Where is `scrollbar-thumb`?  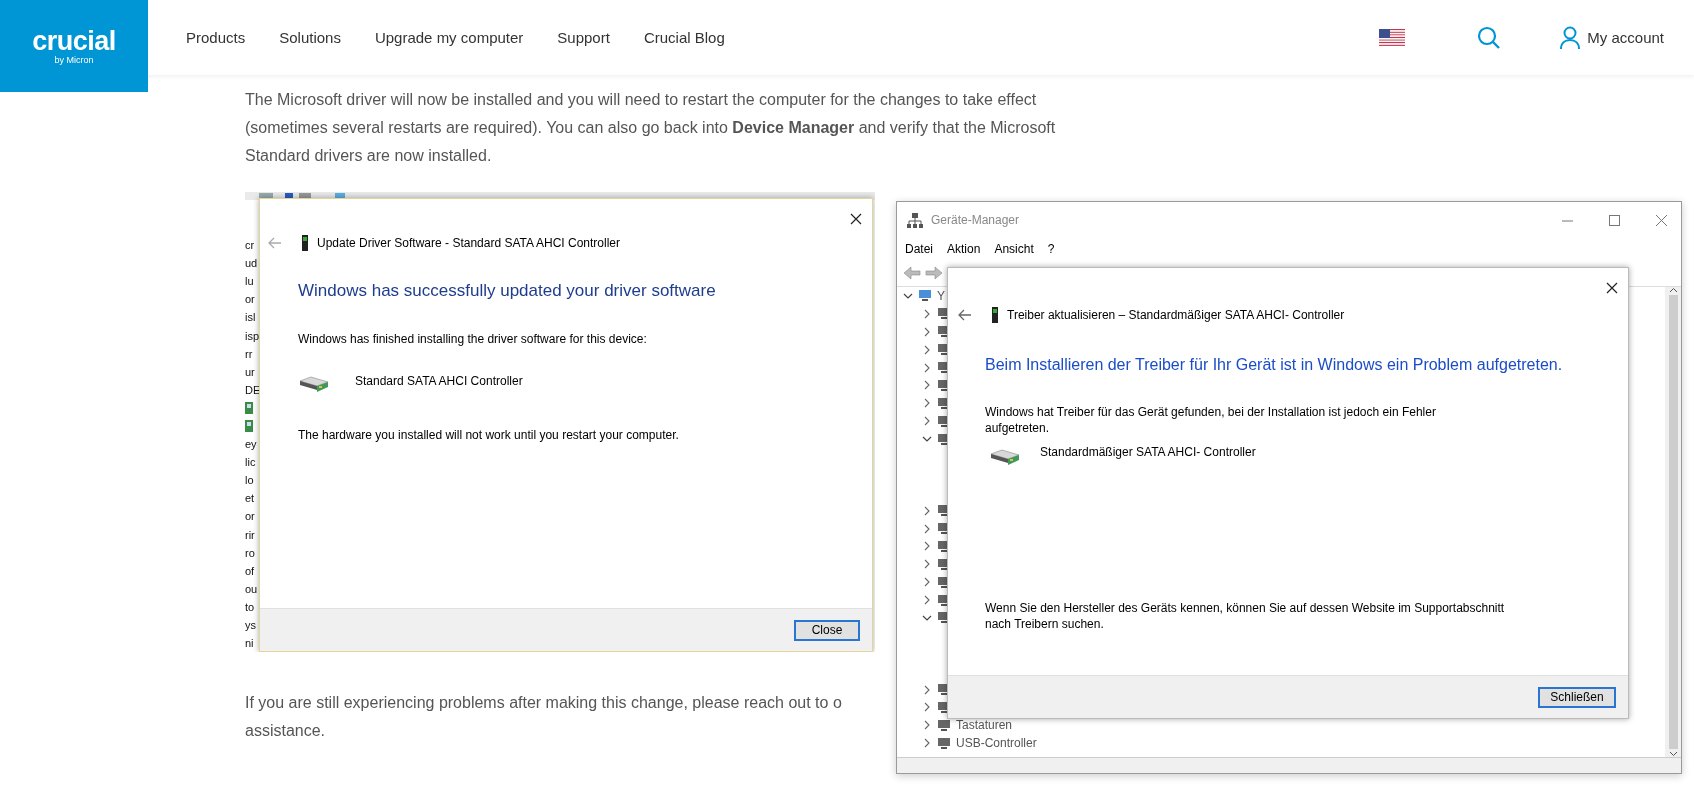
scrollbar-thumb is located at coordinates (1673, 522).